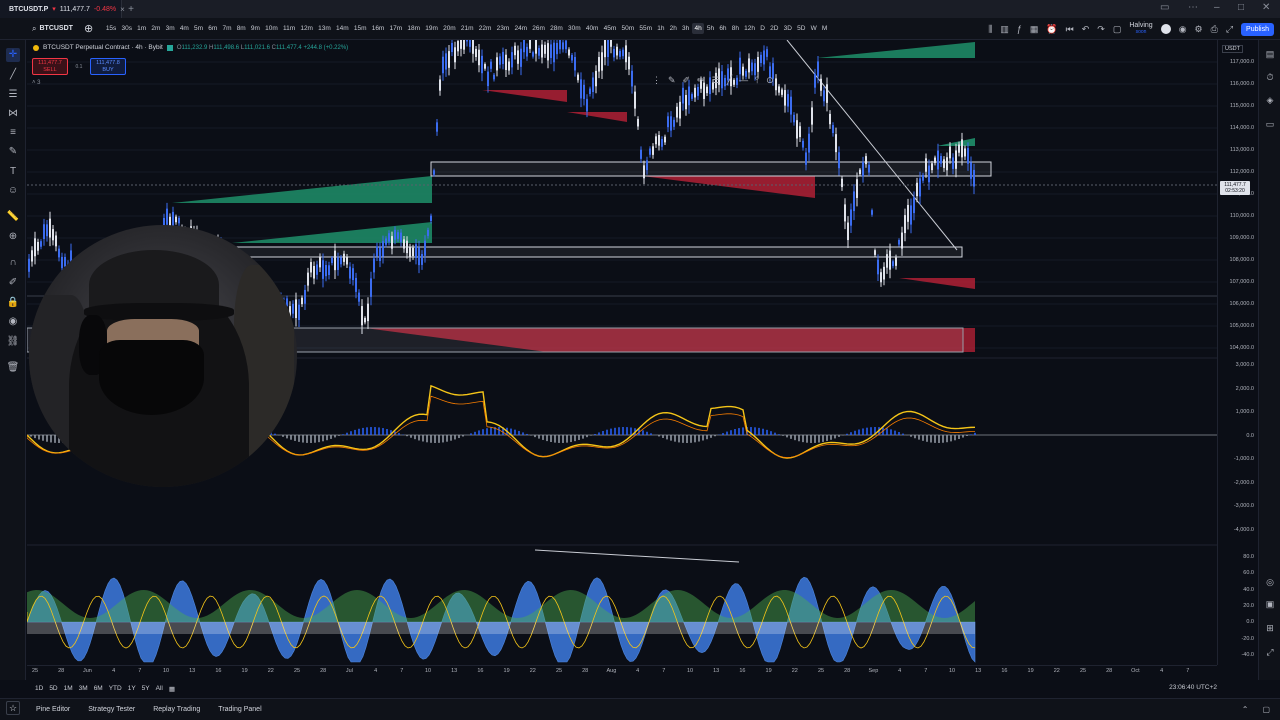 Image resolution: width=1280 pixels, height=720 pixels. What do you see at coordinates (227, 28) in the screenshot?
I see `interval-7m: 7m` at bounding box center [227, 28].